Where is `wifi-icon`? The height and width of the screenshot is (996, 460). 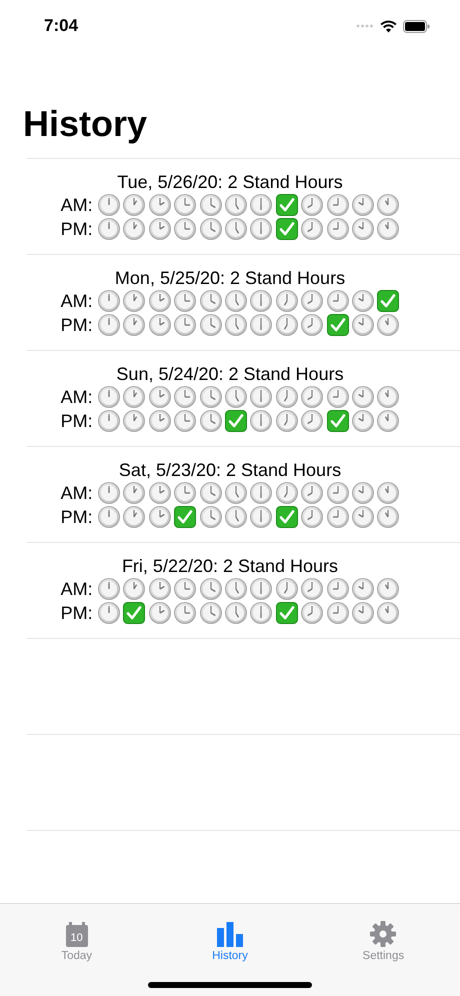
wifi-icon is located at coordinates (388, 26).